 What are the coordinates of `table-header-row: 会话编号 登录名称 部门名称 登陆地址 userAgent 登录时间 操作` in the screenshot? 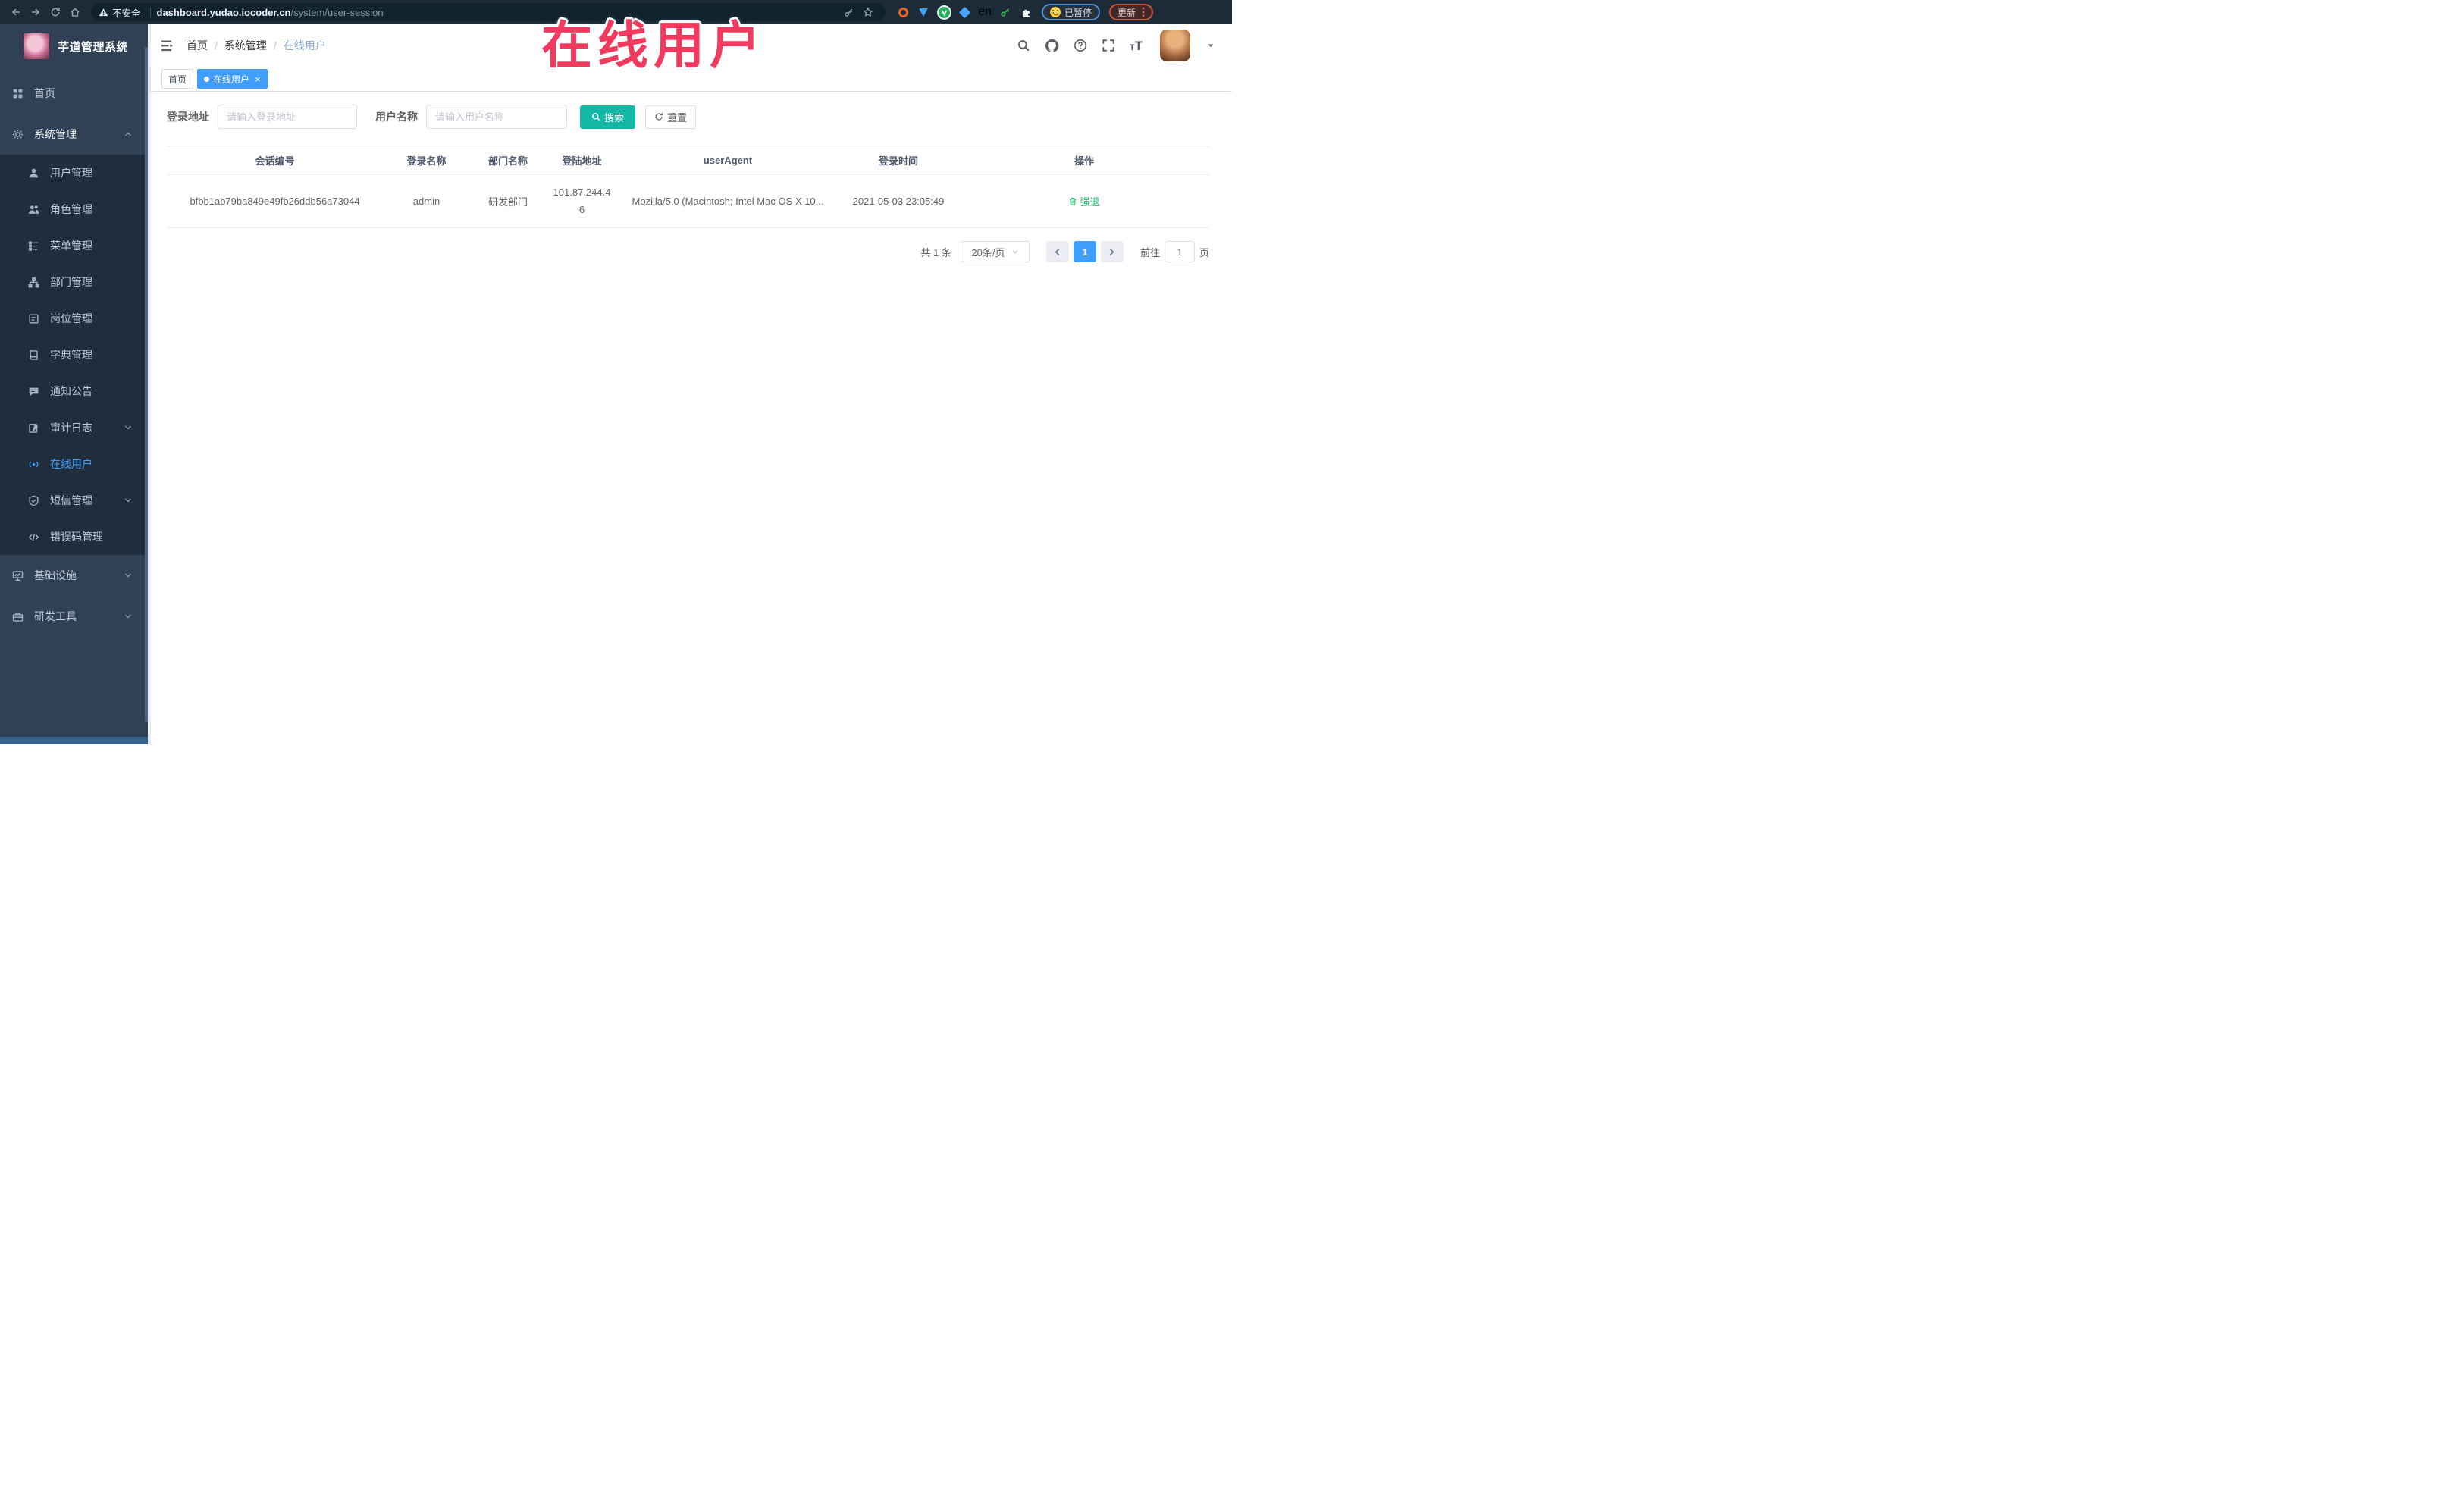 It's located at (688, 161).